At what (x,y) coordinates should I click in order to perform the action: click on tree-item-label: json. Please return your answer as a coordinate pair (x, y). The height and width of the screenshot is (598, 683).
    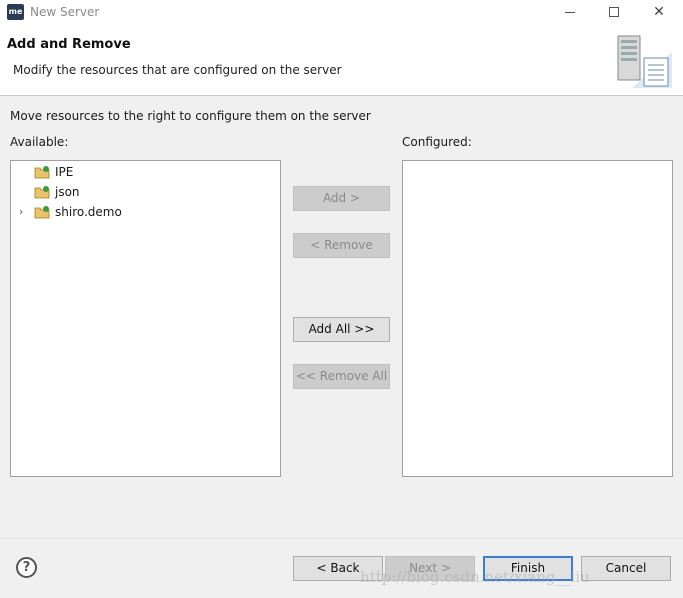
    Looking at the image, I should click on (67, 192).